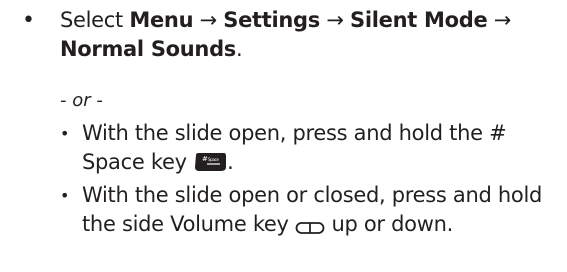 This screenshot has height=272, width=567. I want to click on silent-mode-label: Silent Mode, so click(419, 20).